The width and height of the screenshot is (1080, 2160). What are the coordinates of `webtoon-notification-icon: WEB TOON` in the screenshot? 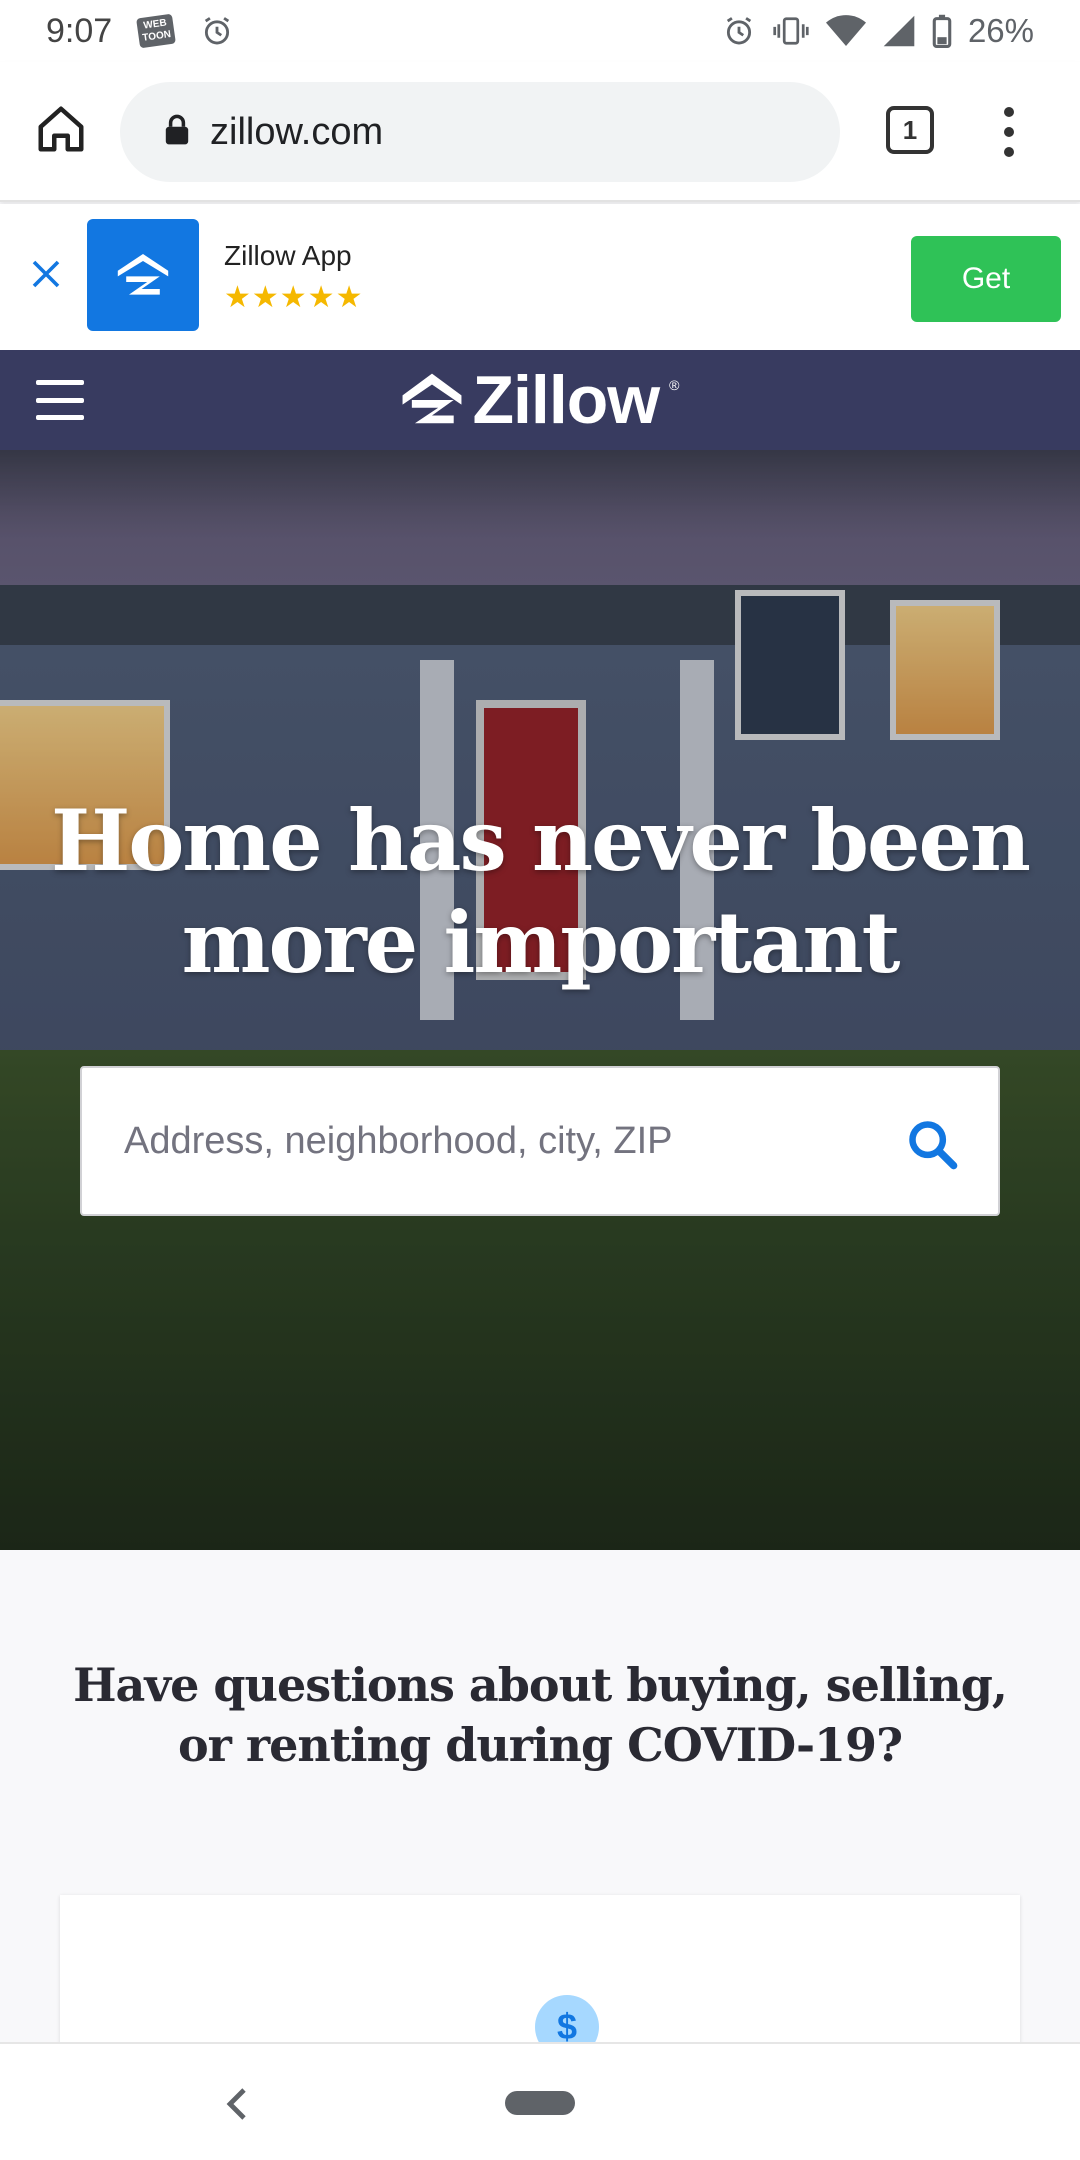 It's located at (156, 31).